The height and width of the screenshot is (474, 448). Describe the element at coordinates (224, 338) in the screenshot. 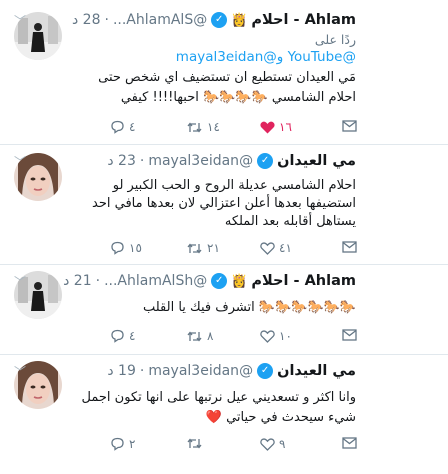

I see `tweet-actions: ٤ ٨ ١٠` at that location.